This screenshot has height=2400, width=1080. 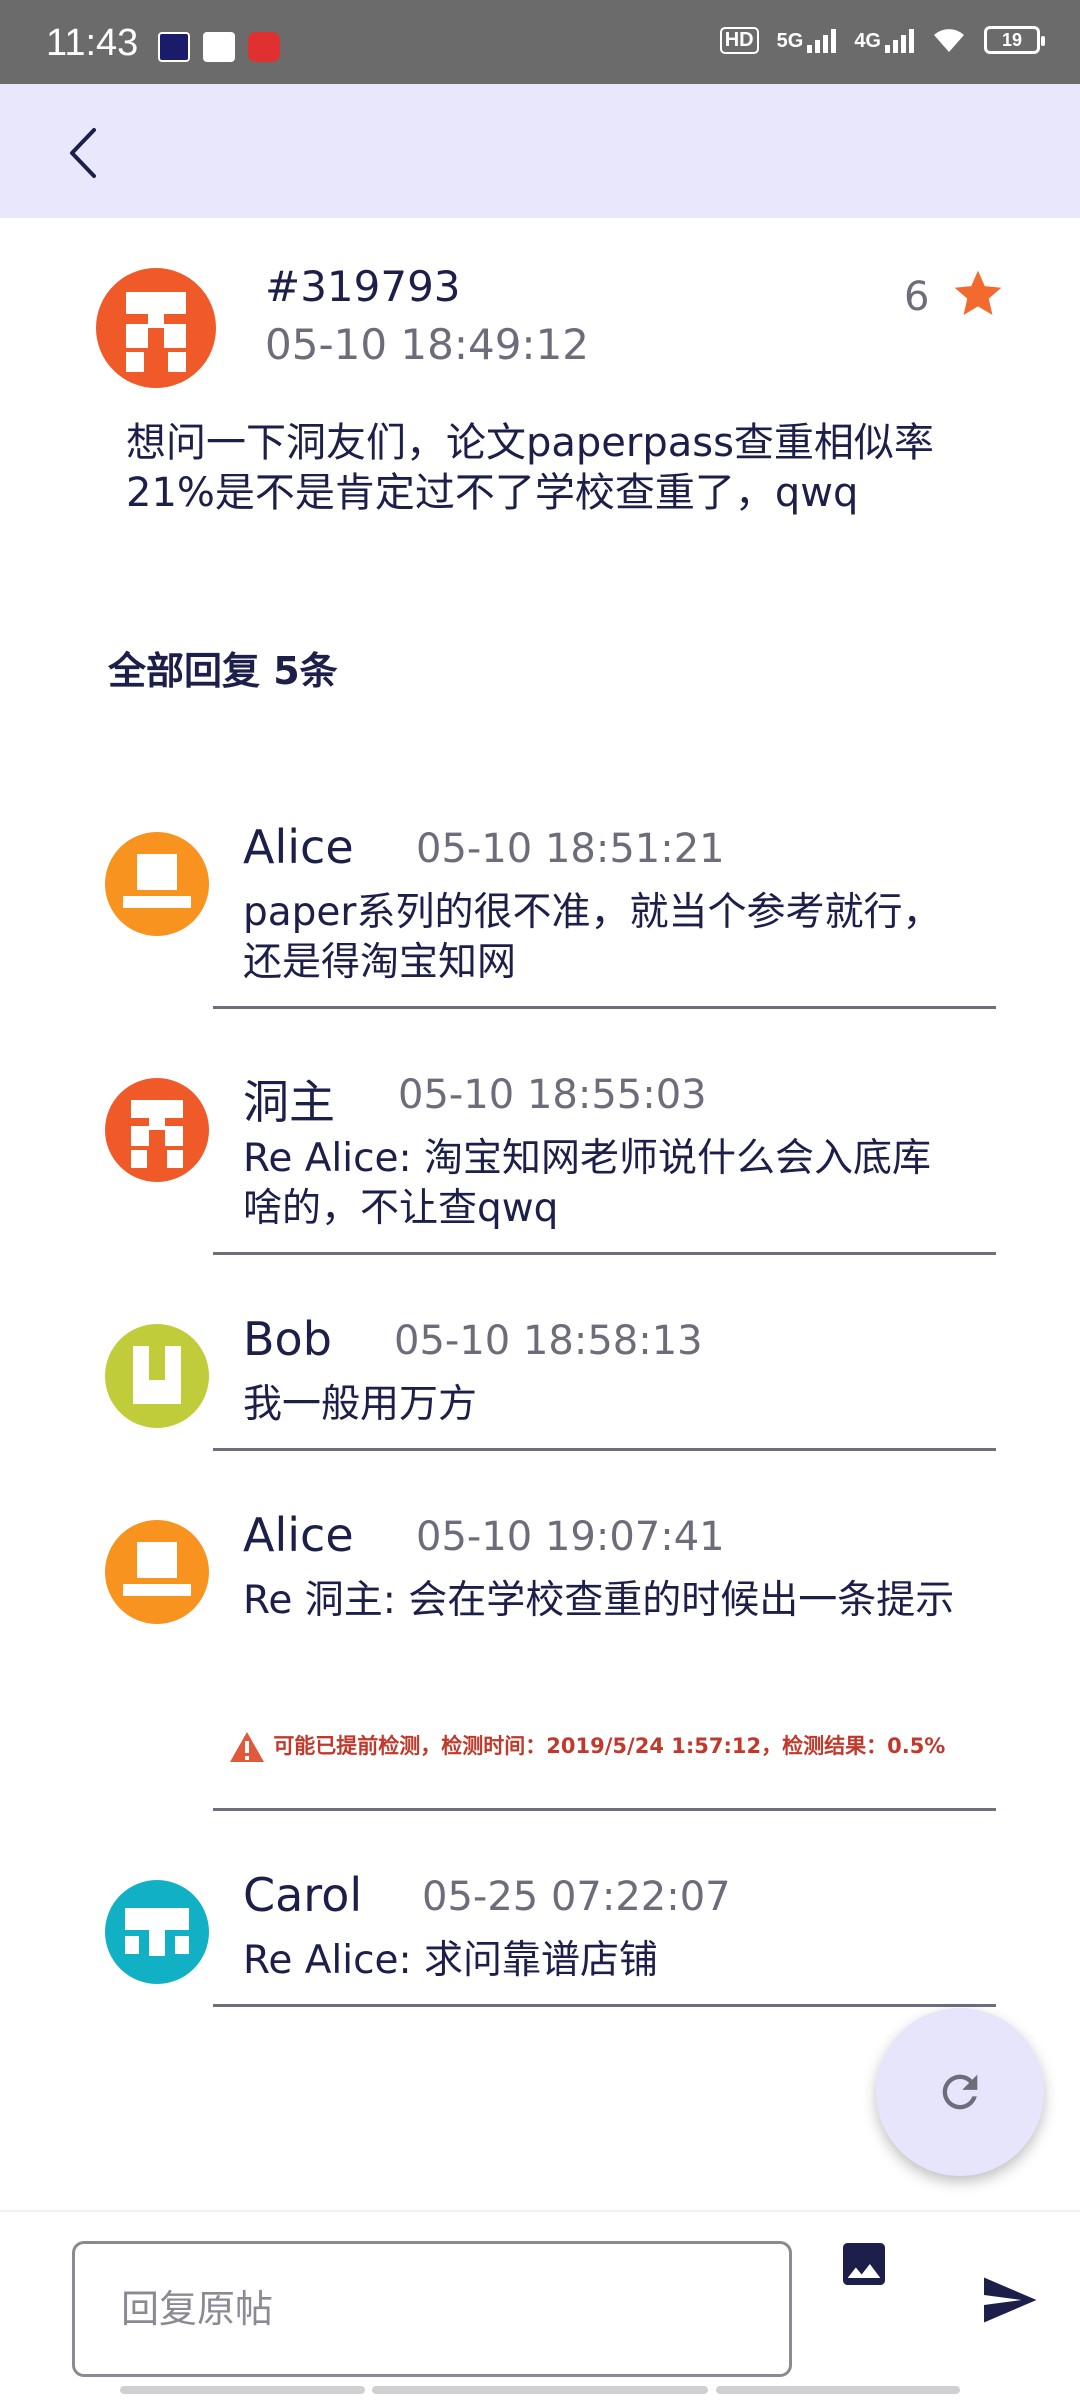 What do you see at coordinates (864, 2264) in the screenshot?
I see `image-icon` at bounding box center [864, 2264].